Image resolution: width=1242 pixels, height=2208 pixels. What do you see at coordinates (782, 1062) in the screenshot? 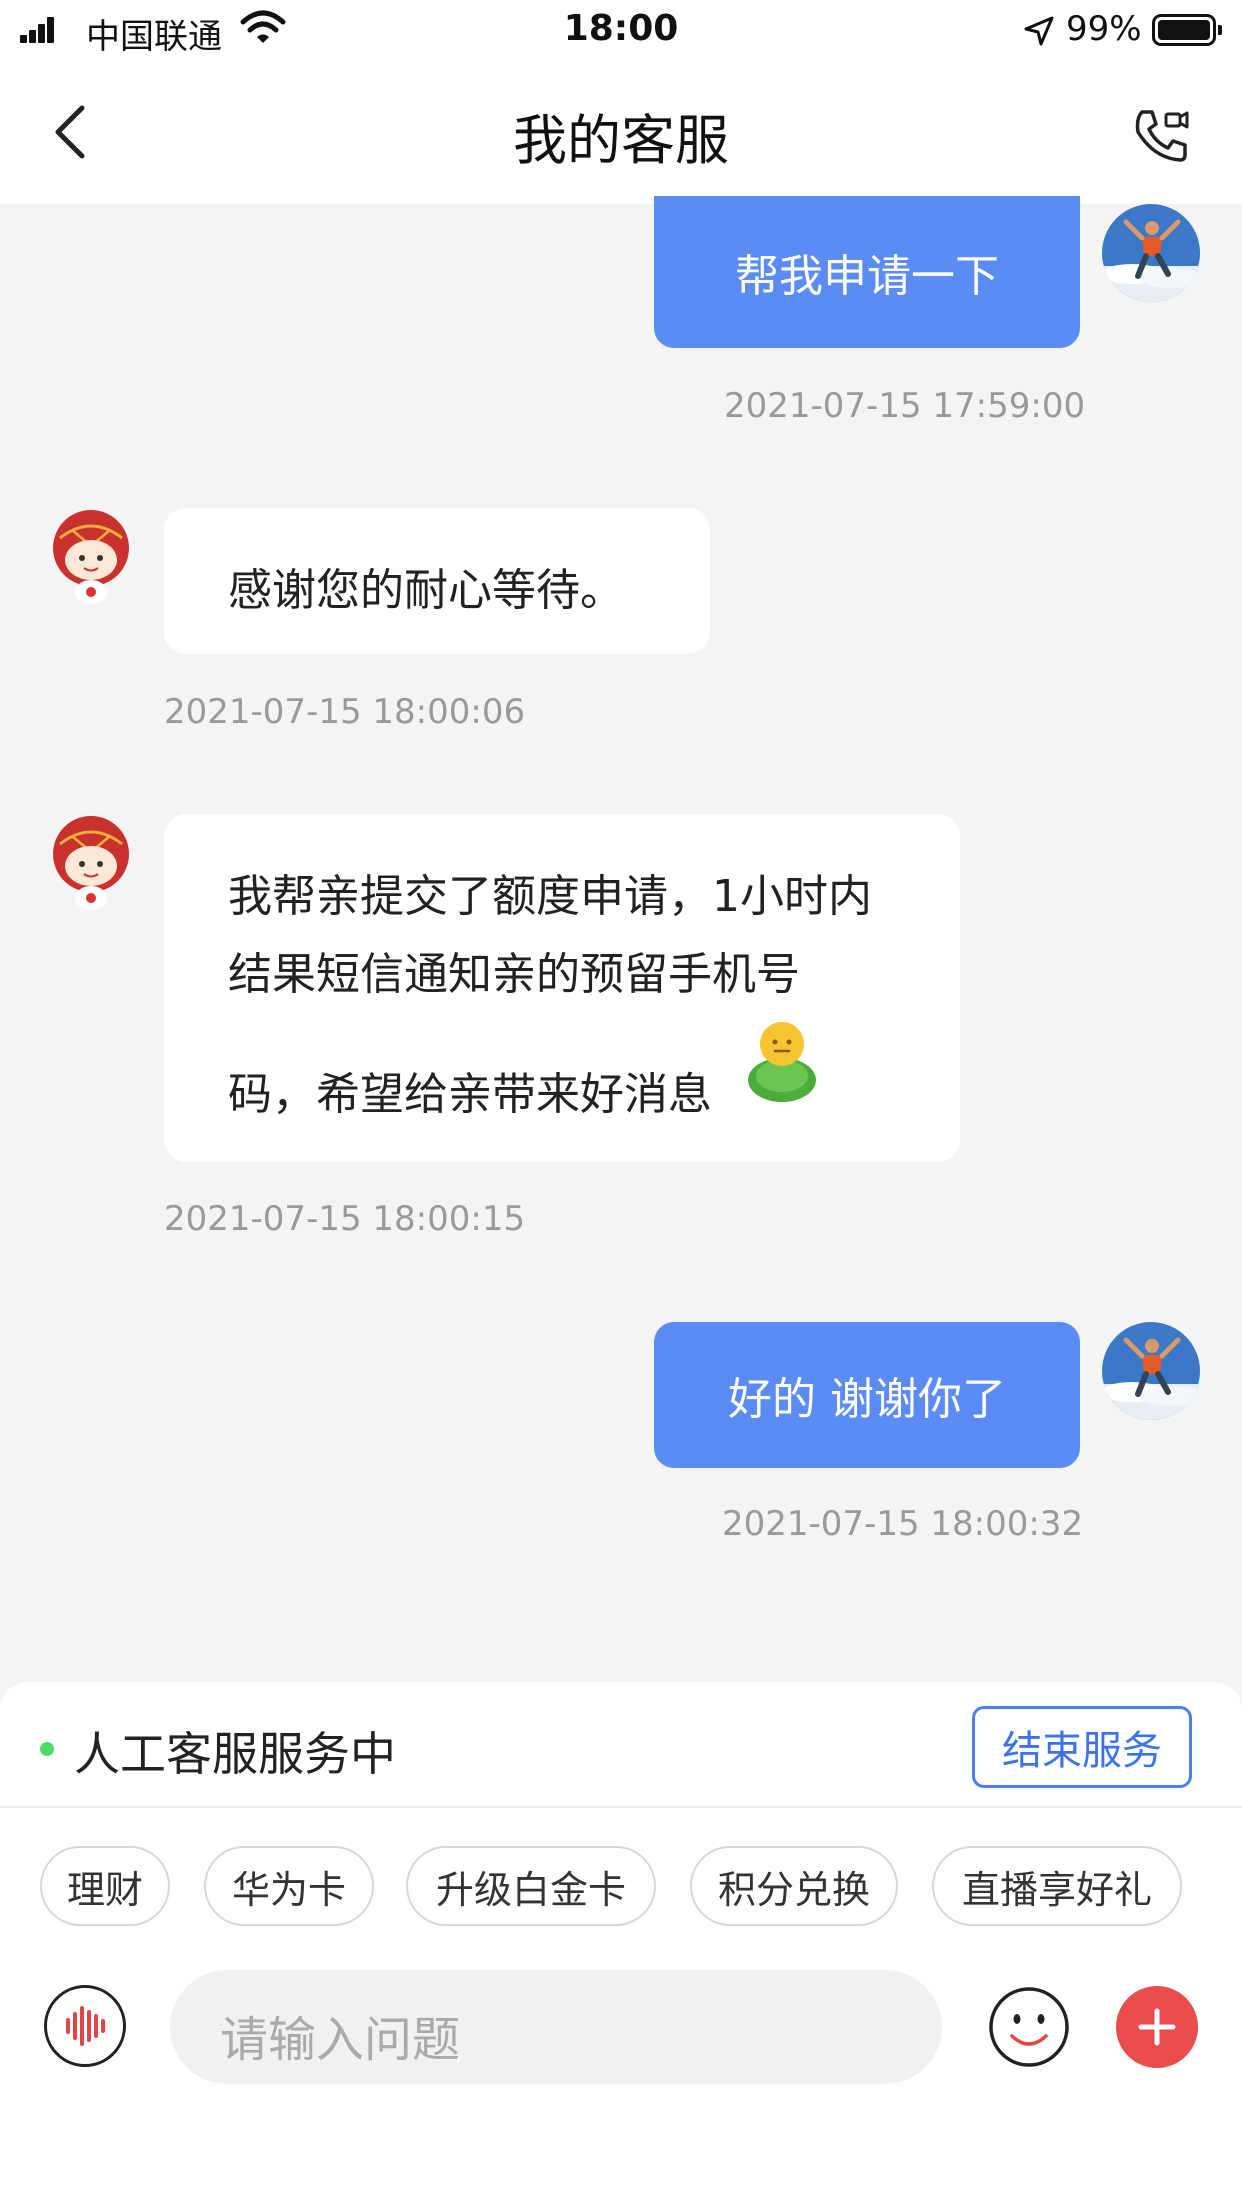
I see `smile-emoji-icon` at bounding box center [782, 1062].